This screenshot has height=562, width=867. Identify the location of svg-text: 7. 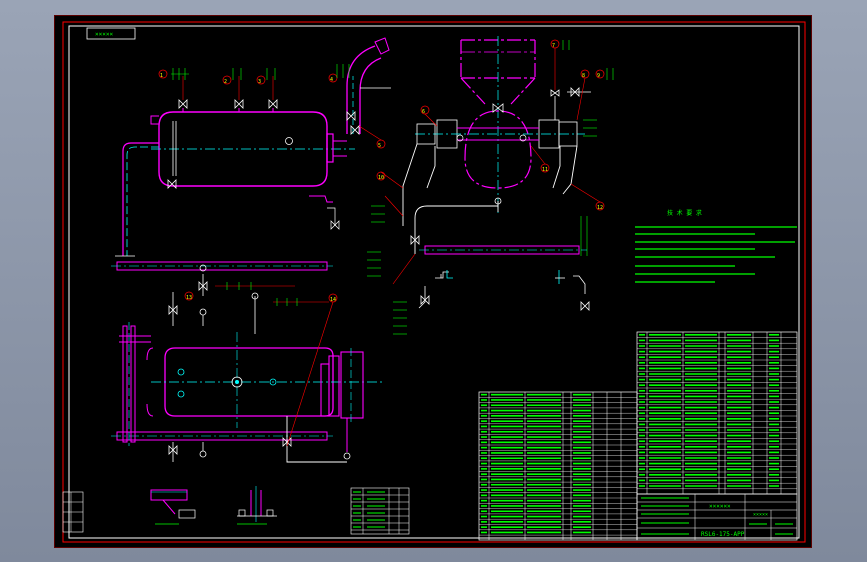
(553, 46).